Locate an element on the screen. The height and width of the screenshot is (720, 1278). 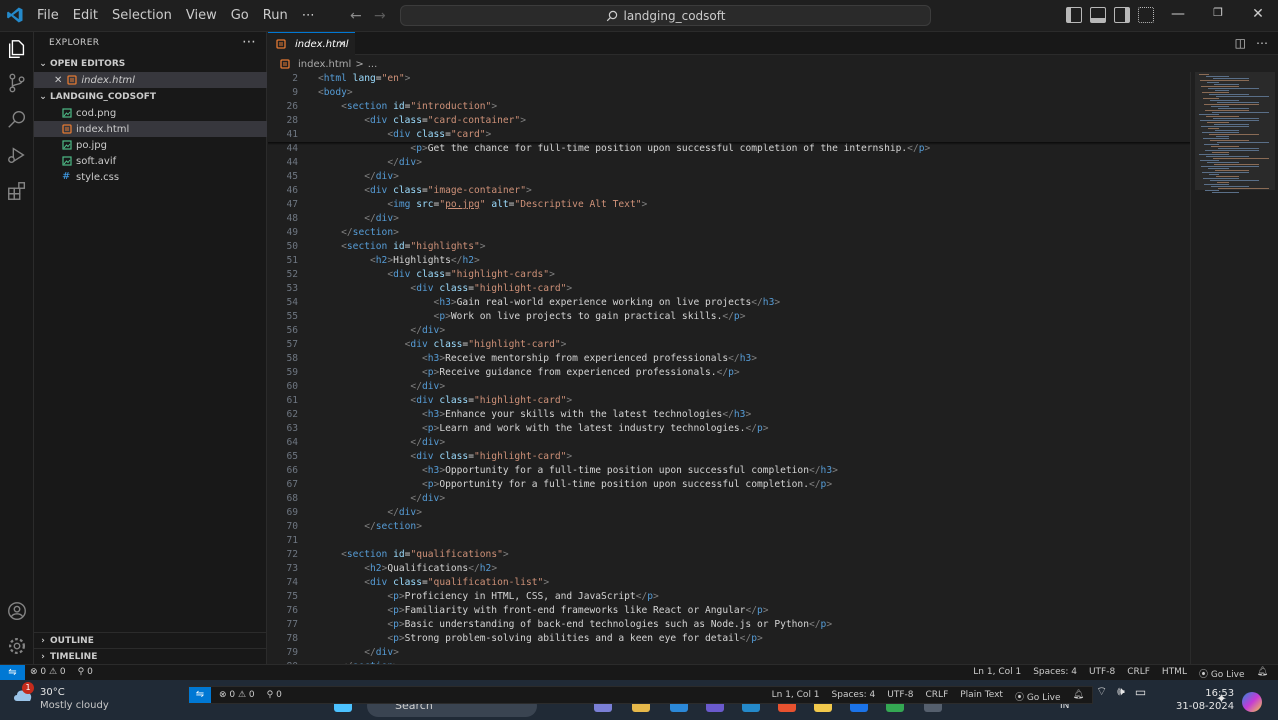
customize-layout-icon is located at coordinates (1146, 15).